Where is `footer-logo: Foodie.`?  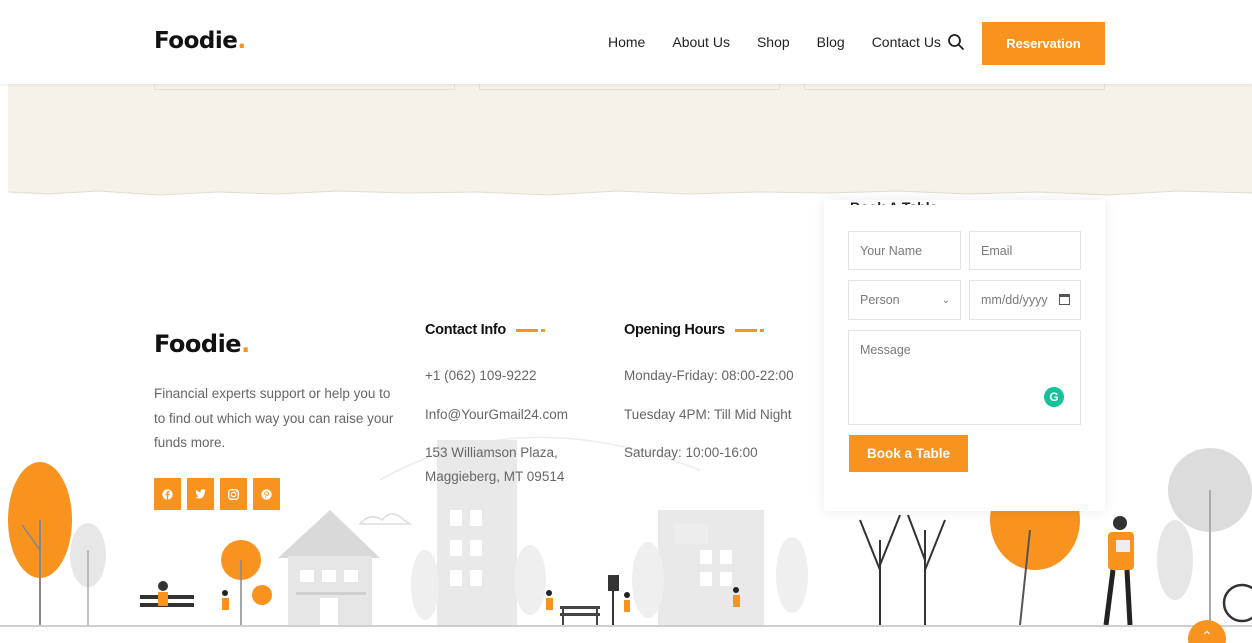 footer-logo: Foodie. is located at coordinates (202, 344).